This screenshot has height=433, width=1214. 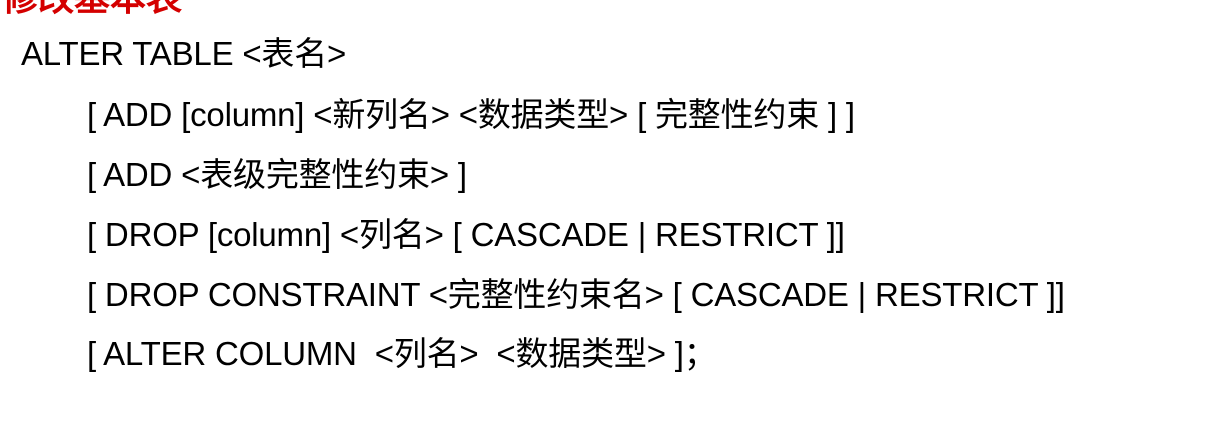 I want to click on syntax-line-alter-column: [ ALTER COLUMN <列名> <数据类型> ]；, so click(x=402, y=353).